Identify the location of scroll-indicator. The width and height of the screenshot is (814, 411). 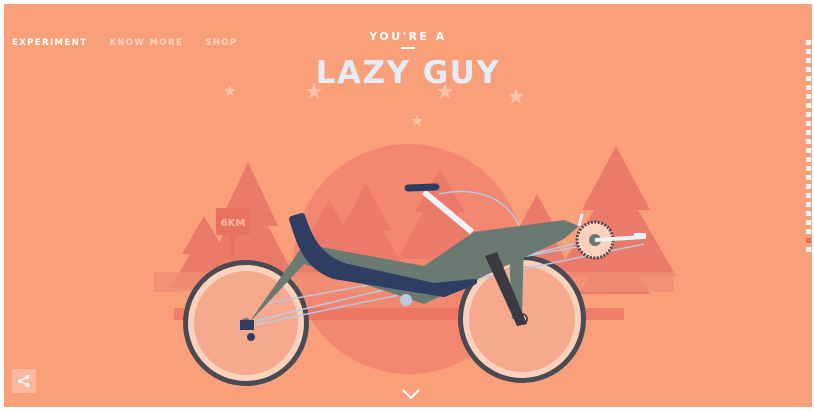
(809, 148).